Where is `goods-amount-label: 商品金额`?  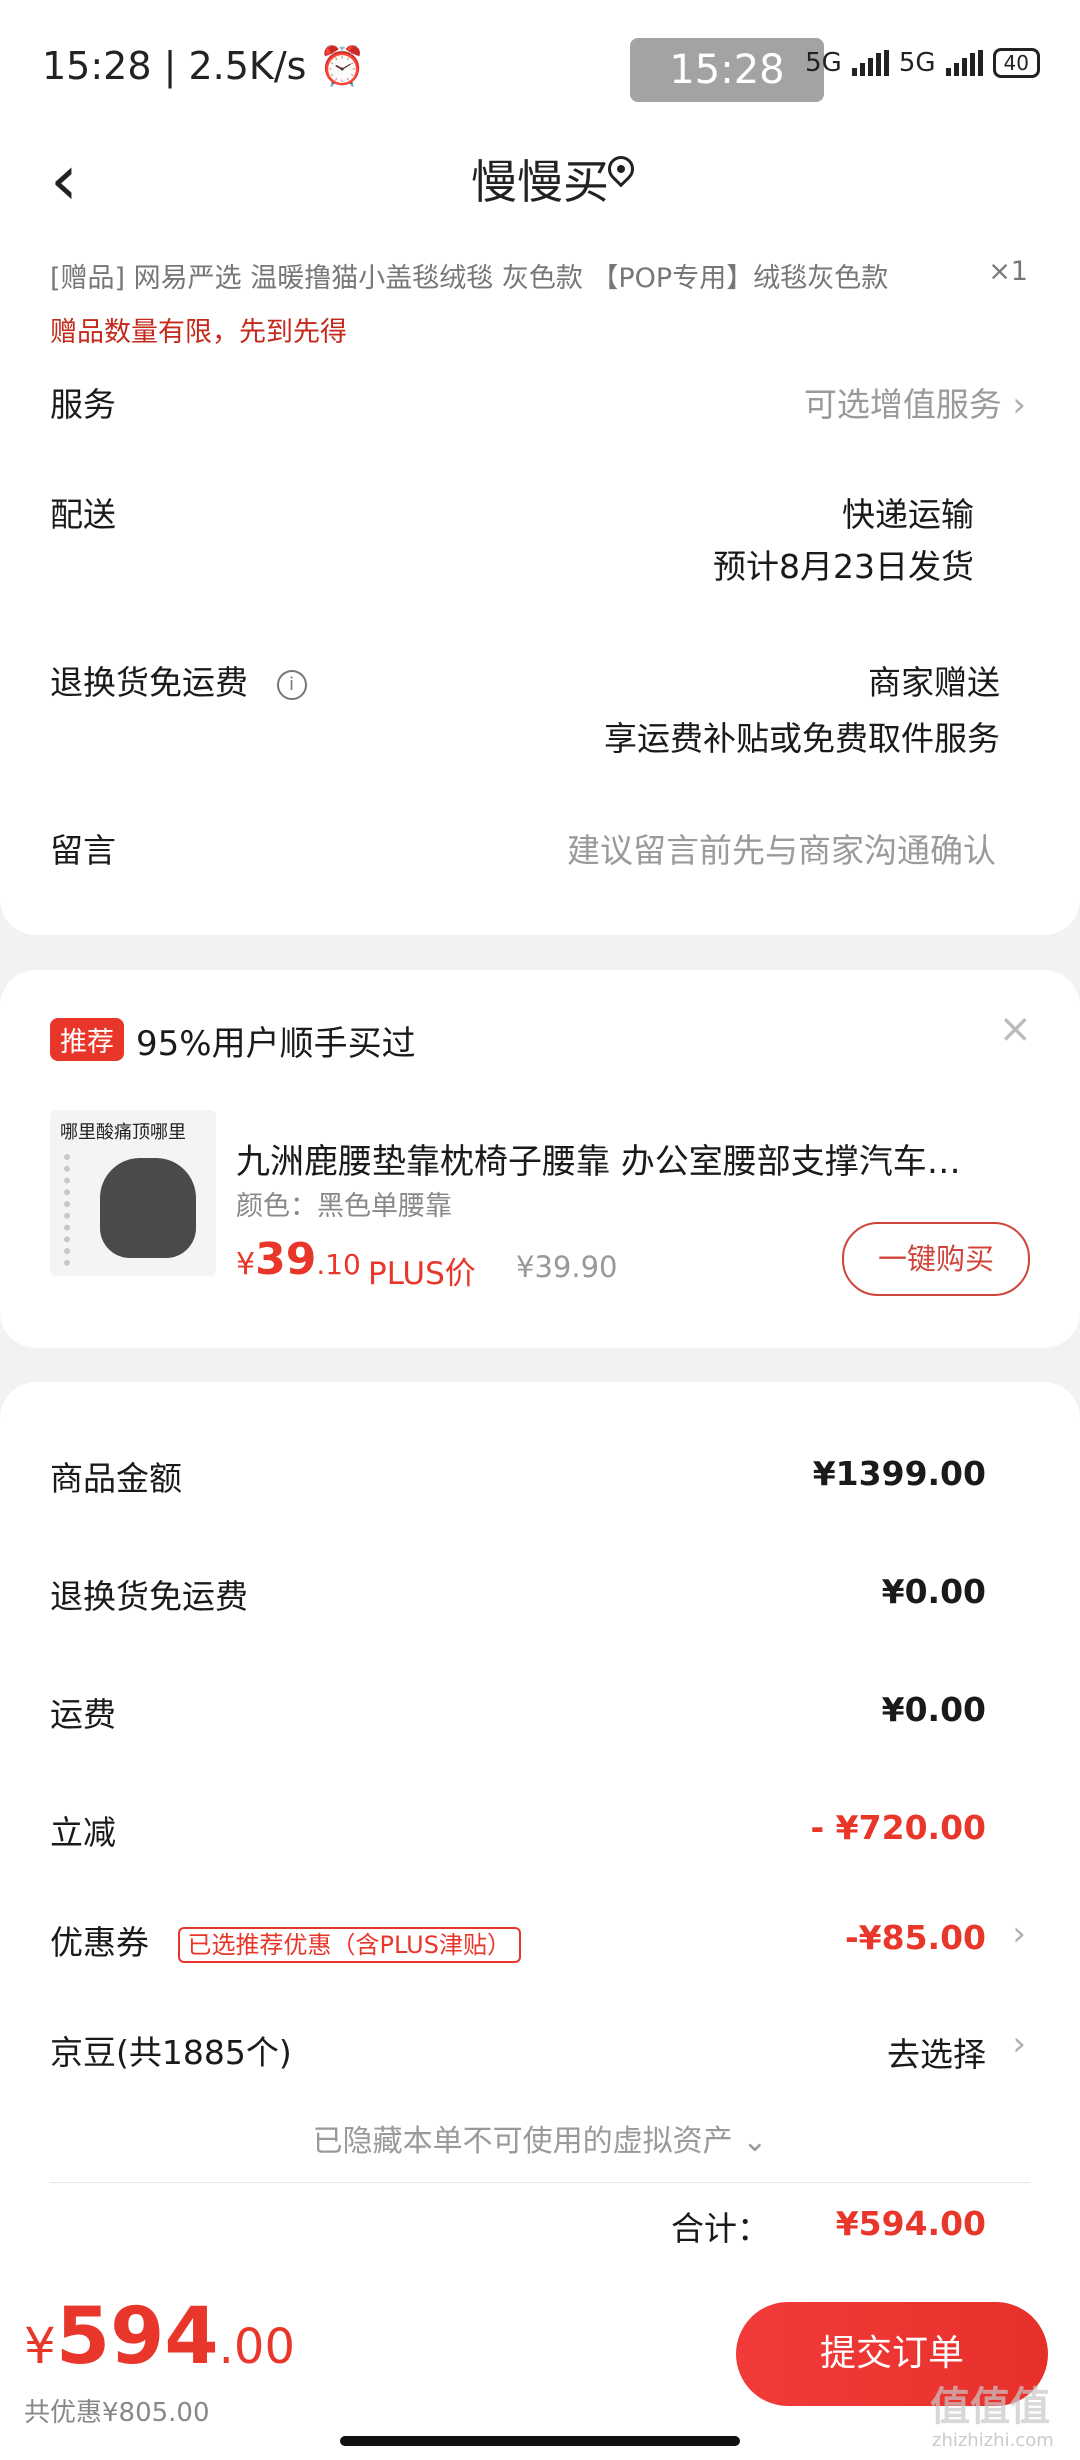
goods-amount-label: 商品金额 is located at coordinates (116, 1478).